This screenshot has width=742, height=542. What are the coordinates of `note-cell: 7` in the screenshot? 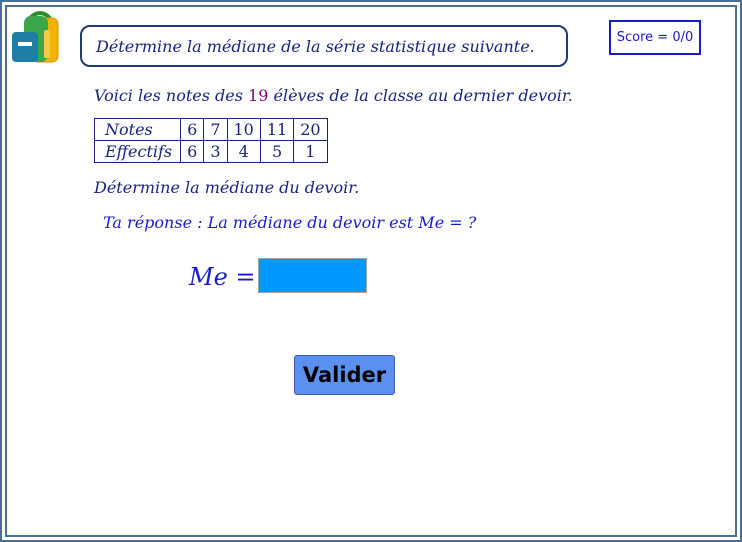 It's located at (215, 129).